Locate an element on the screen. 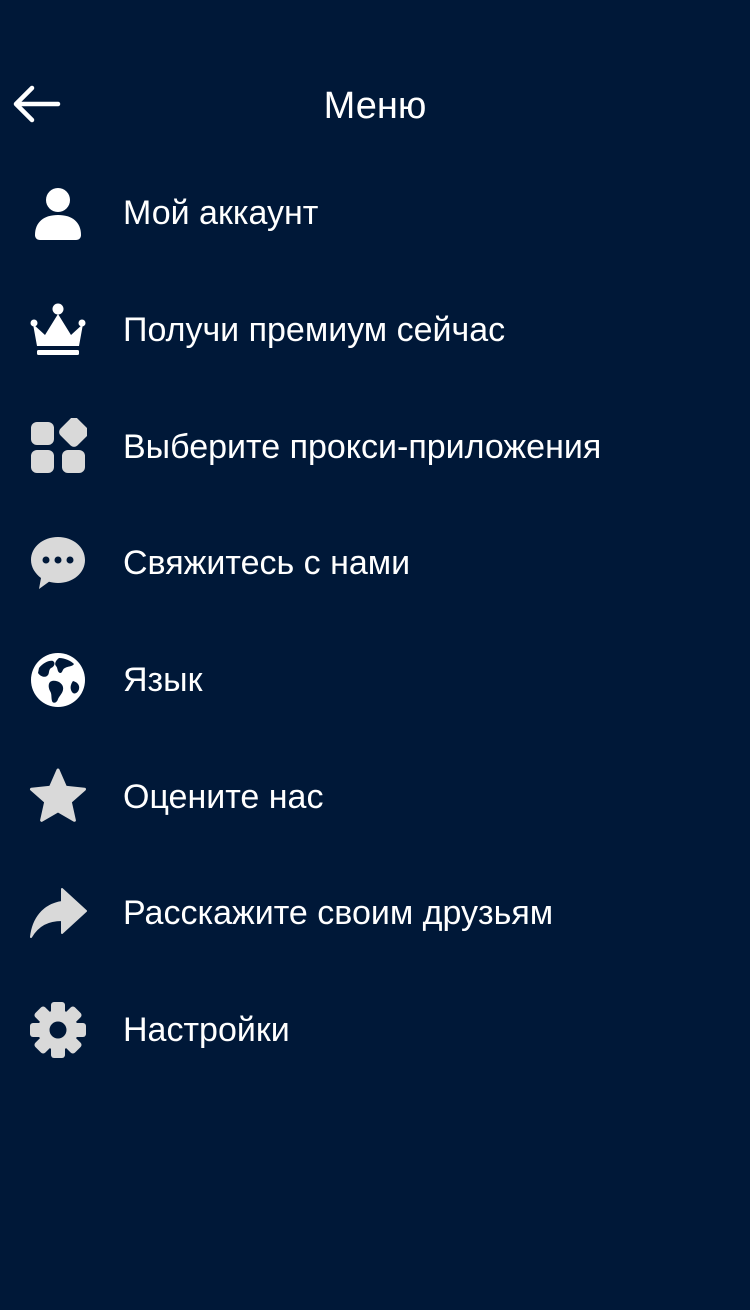 The height and width of the screenshot is (1310, 750). menu-item-rate-us: Оцените нас is located at coordinates (375, 796).